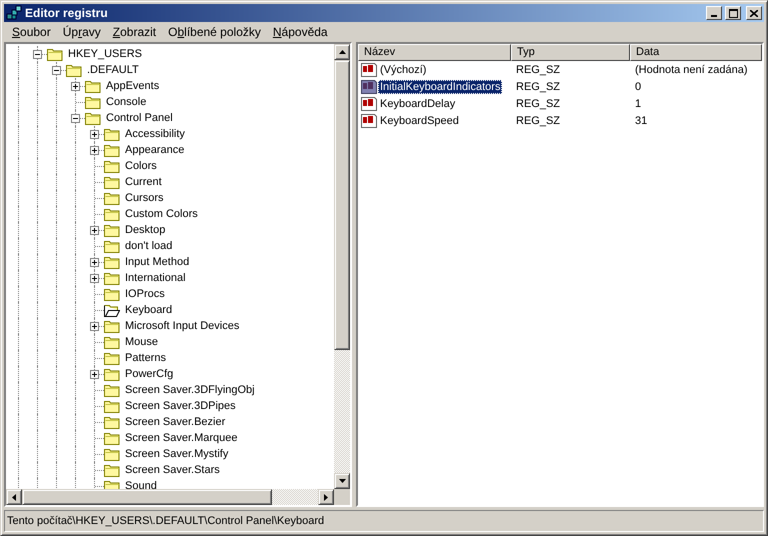  What do you see at coordinates (141, 166) in the screenshot?
I see `tree-item: Colors` at bounding box center [141, 166].